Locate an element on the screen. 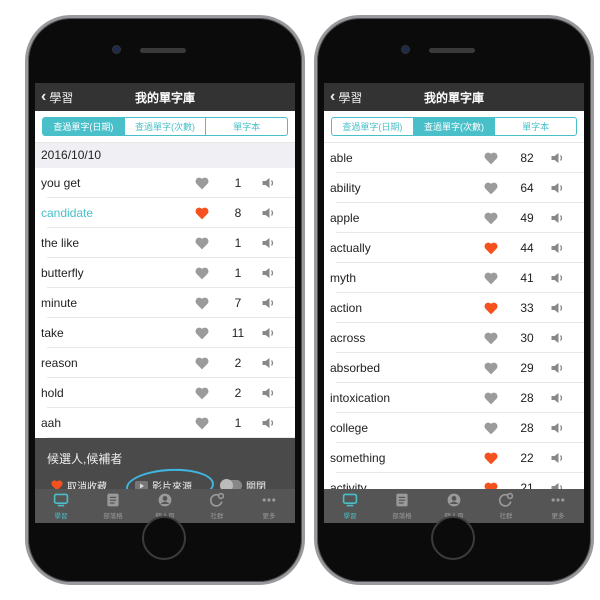  word-text: you get is located at coordinates (61, 183).